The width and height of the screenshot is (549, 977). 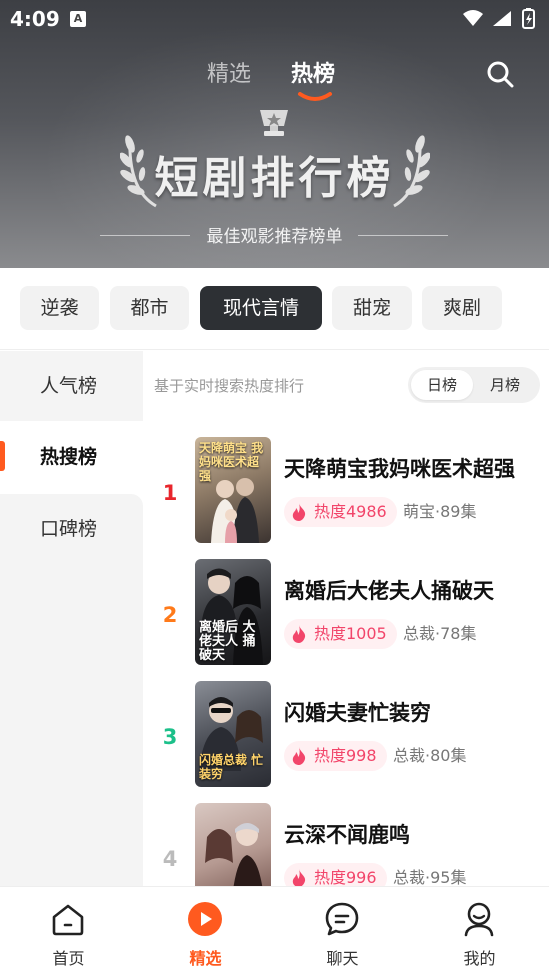 I want to click on top-tabs: 精选 热榜, so click(x=274, y=78).